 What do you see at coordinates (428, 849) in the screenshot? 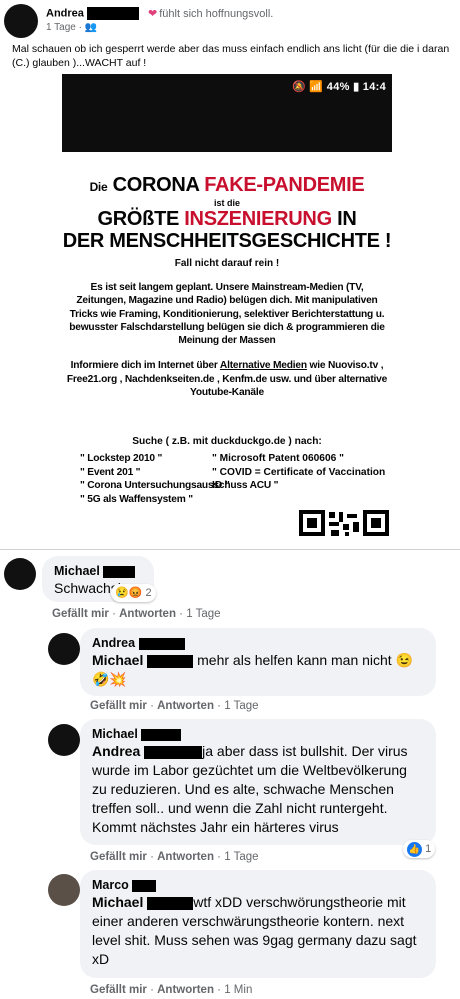
I see `reaction-count: 1` at bounding box center [428, 849].